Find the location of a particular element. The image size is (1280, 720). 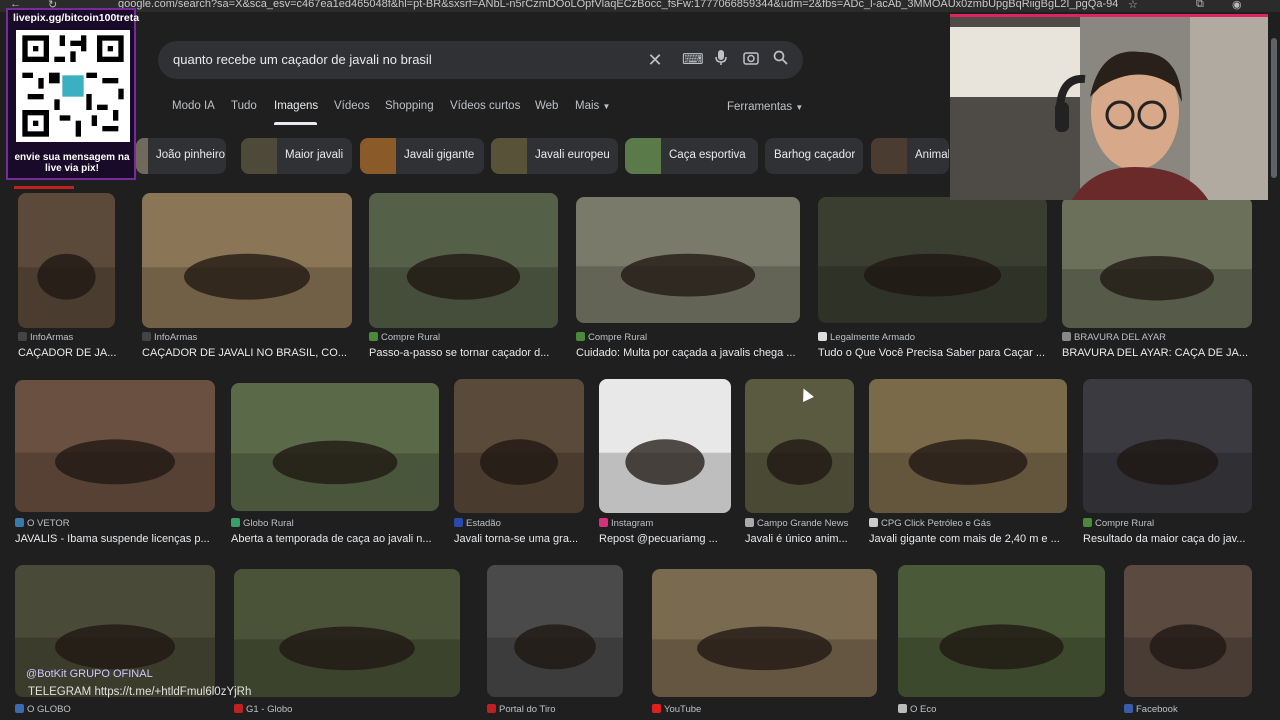

result-source: Legalmente Armado is located at coordinates (866, 337).